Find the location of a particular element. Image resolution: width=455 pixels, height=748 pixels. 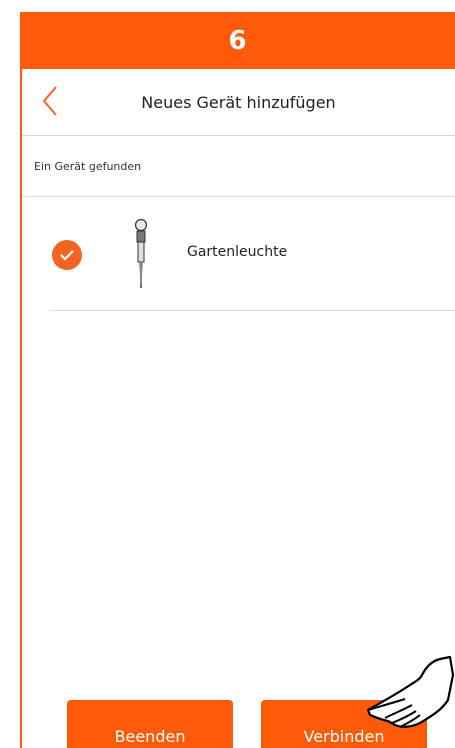

nav-header: Neues Gerät hinzufügen is located at coordinates (238, 102).